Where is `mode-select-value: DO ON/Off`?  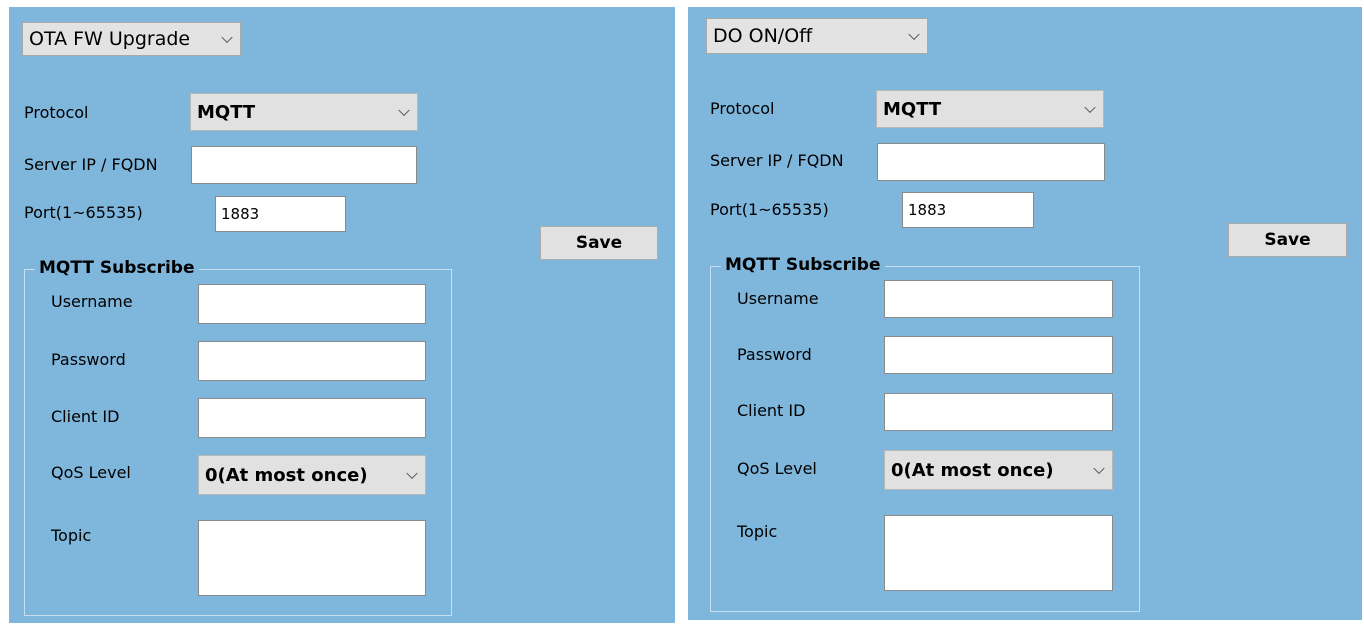 mode-select-value: DO ON/Off is located at coordinates (763, 36).